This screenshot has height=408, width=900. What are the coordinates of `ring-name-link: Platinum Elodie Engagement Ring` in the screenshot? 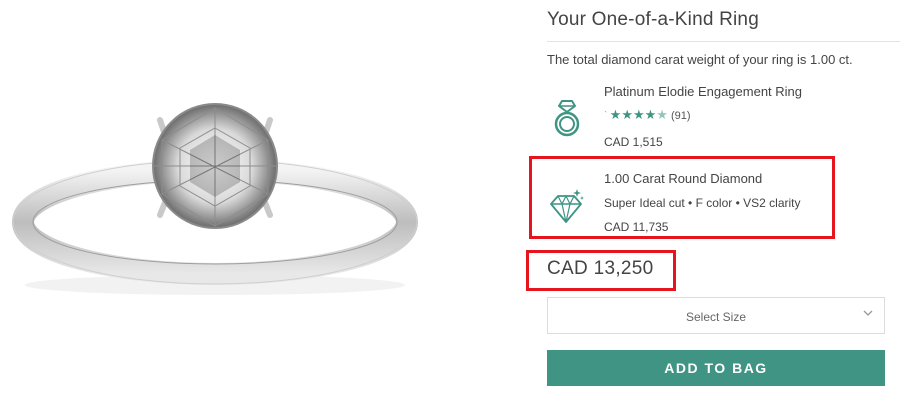 It's located at (703, 91).